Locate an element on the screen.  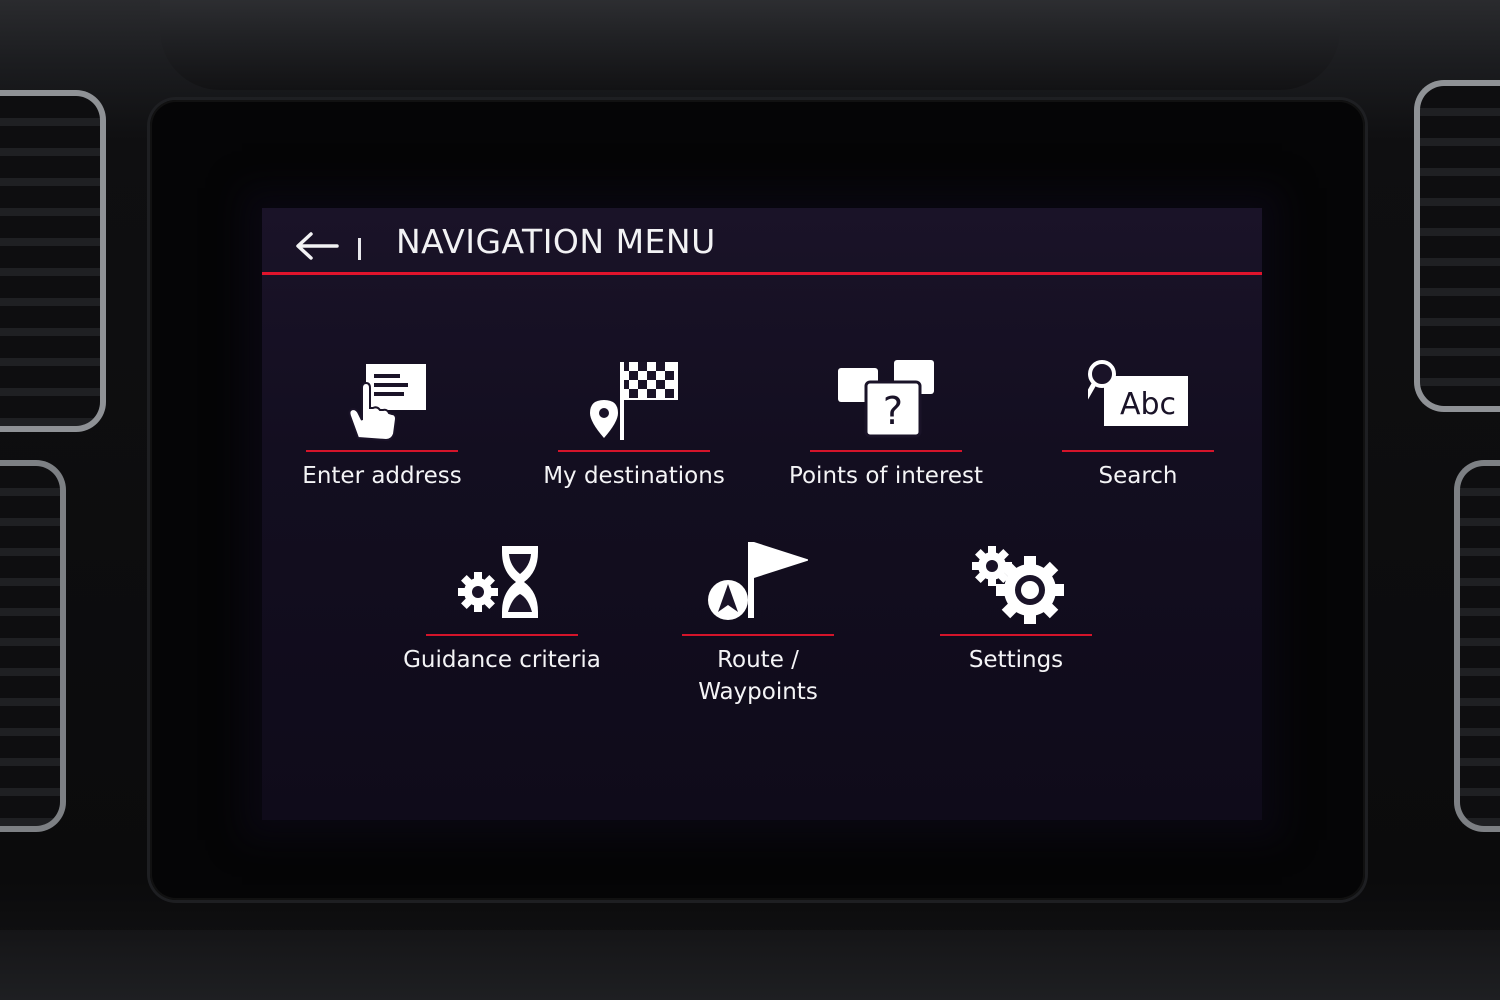
search-button: Abc Search is located at coordinates (1138, 438).